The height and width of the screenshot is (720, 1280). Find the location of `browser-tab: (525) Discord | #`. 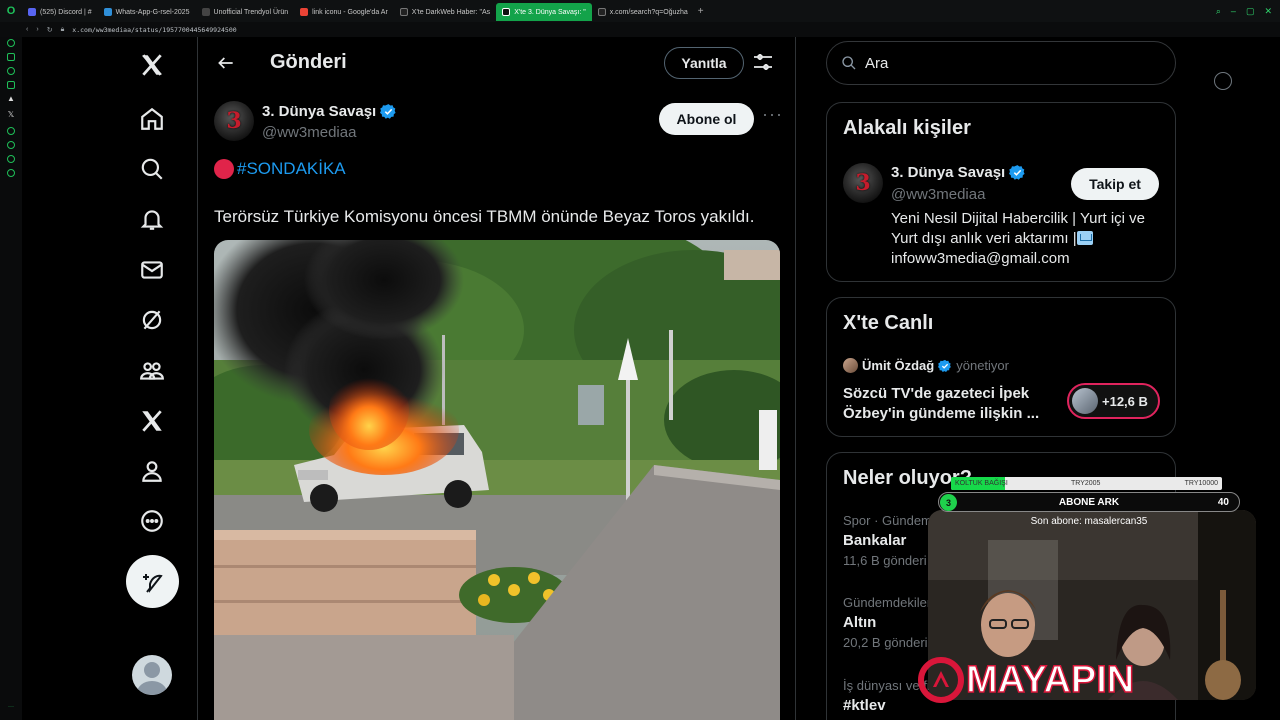

browser-tab: (525) Discord | # is located at coordinates (60, 12).